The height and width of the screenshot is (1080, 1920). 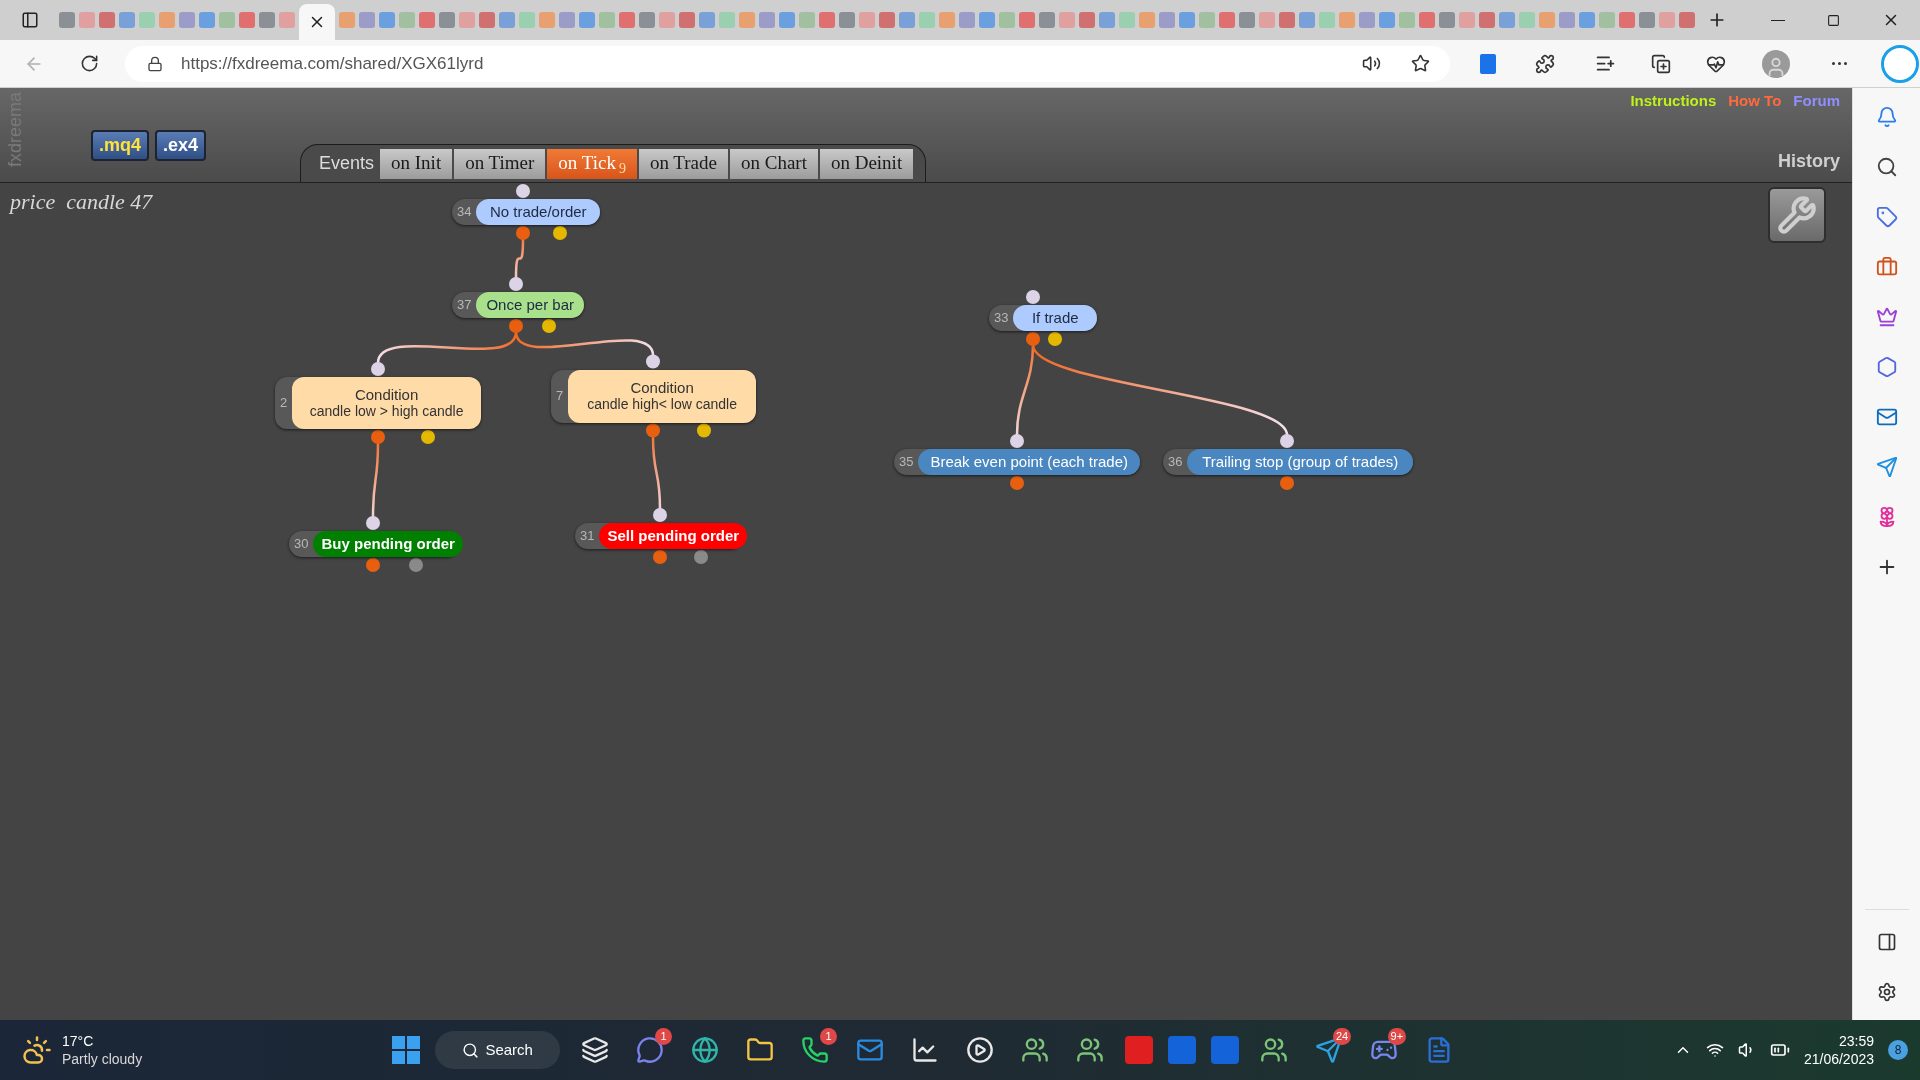 What do you see at coordinates (1898, 1050) in the screenshot?
I see `notification-count: 8` at bounding box center [1898, 1050].